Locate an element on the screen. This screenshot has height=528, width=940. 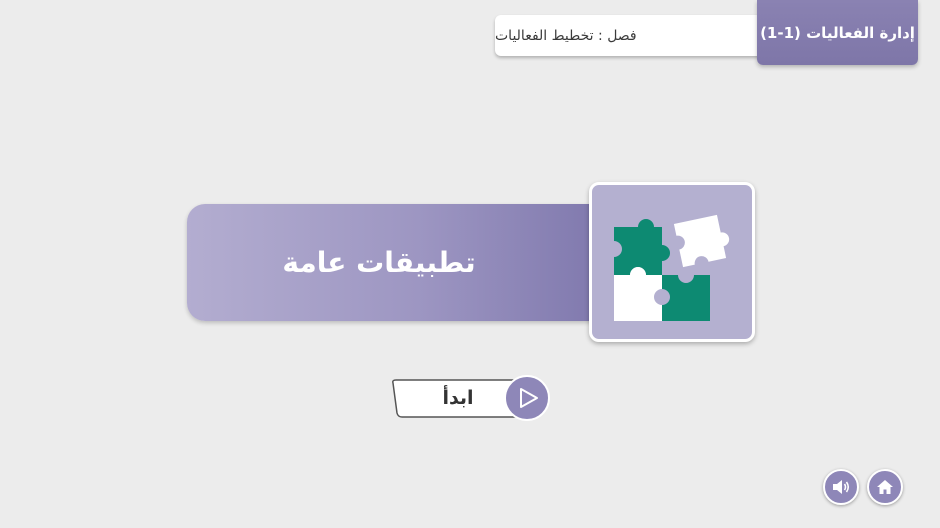
lesson-icon-card is located at coordinates (672, 262).